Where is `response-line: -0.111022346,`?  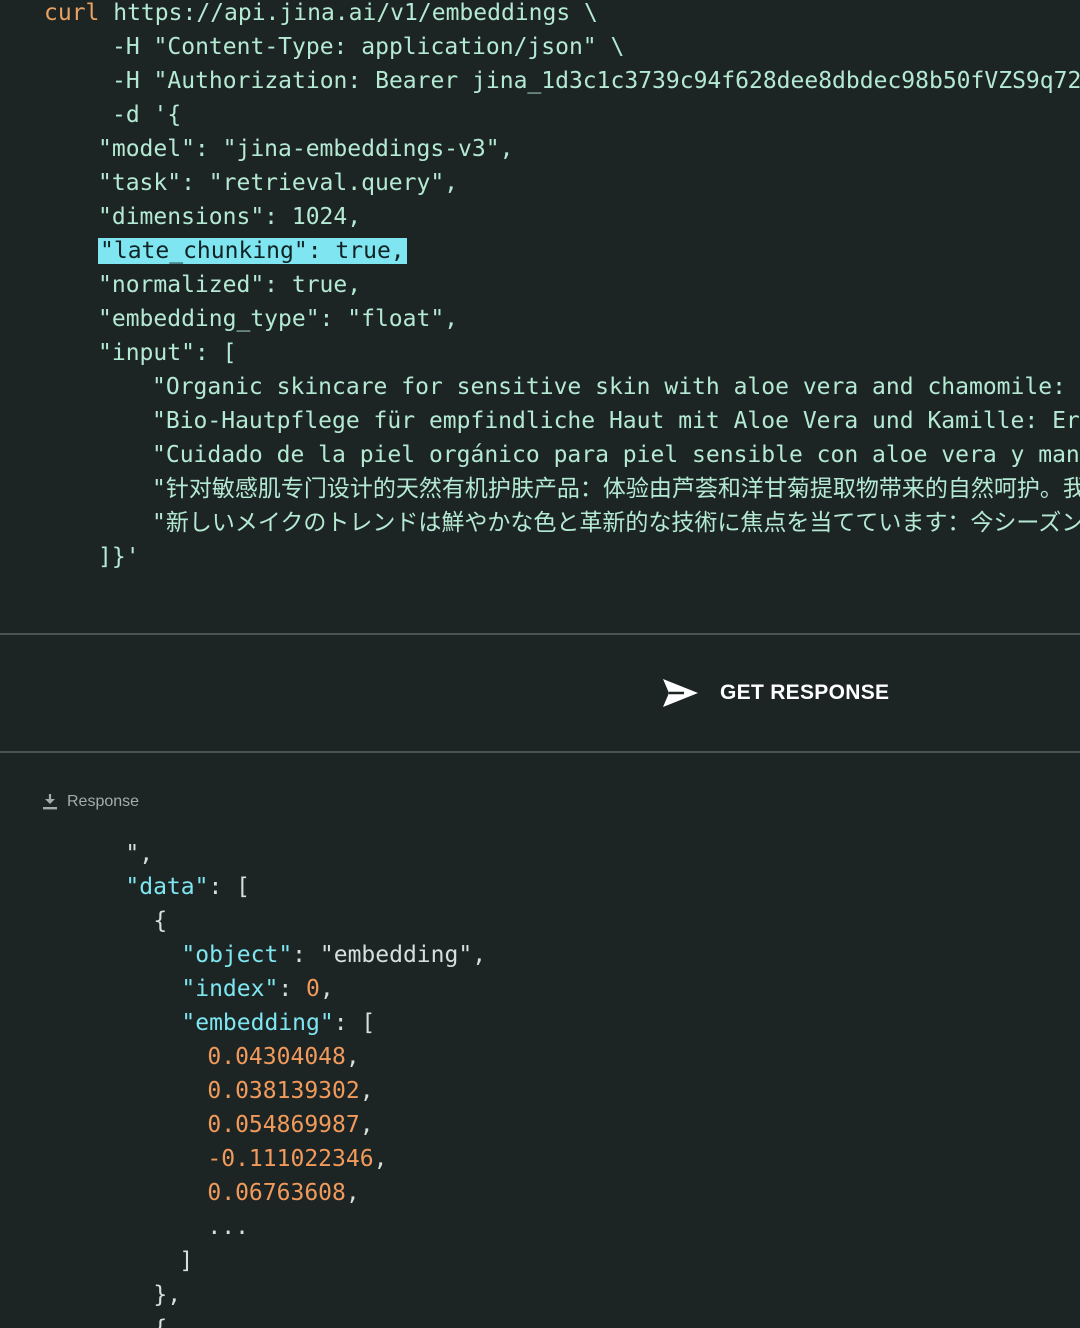
response-line: -0.111022346, is located at coordinates (269, 1140).